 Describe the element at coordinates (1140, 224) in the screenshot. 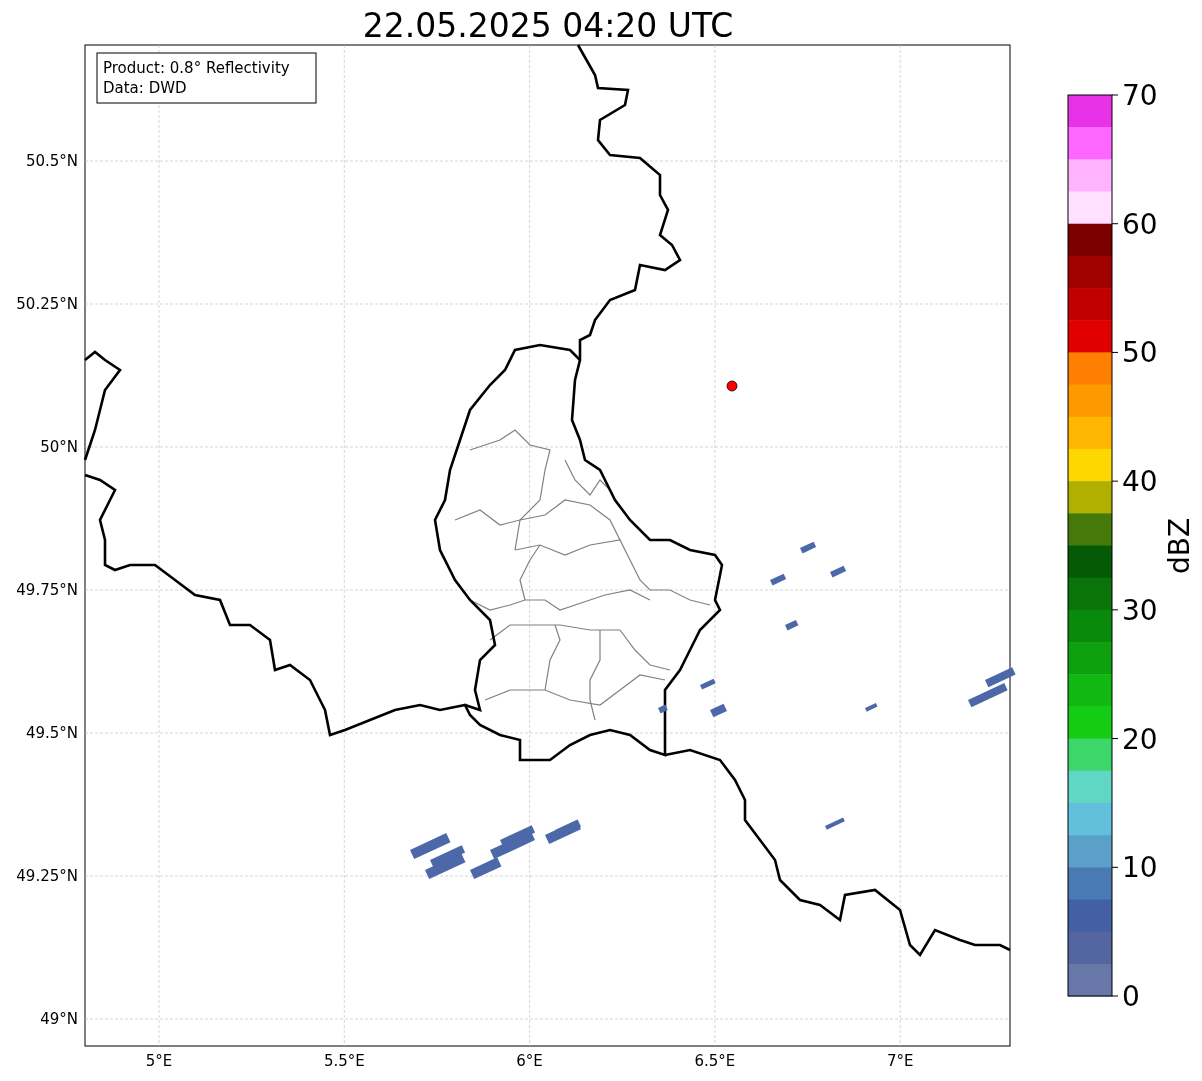

I see `colorbar-tick-label: 60` at that location.